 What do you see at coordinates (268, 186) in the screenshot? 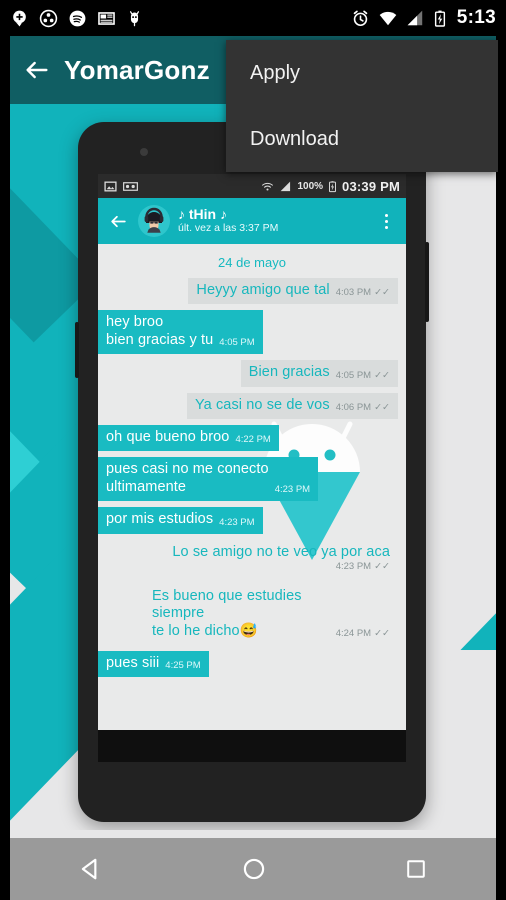
I see `wifi-icon` at bounding box center [268, 186].